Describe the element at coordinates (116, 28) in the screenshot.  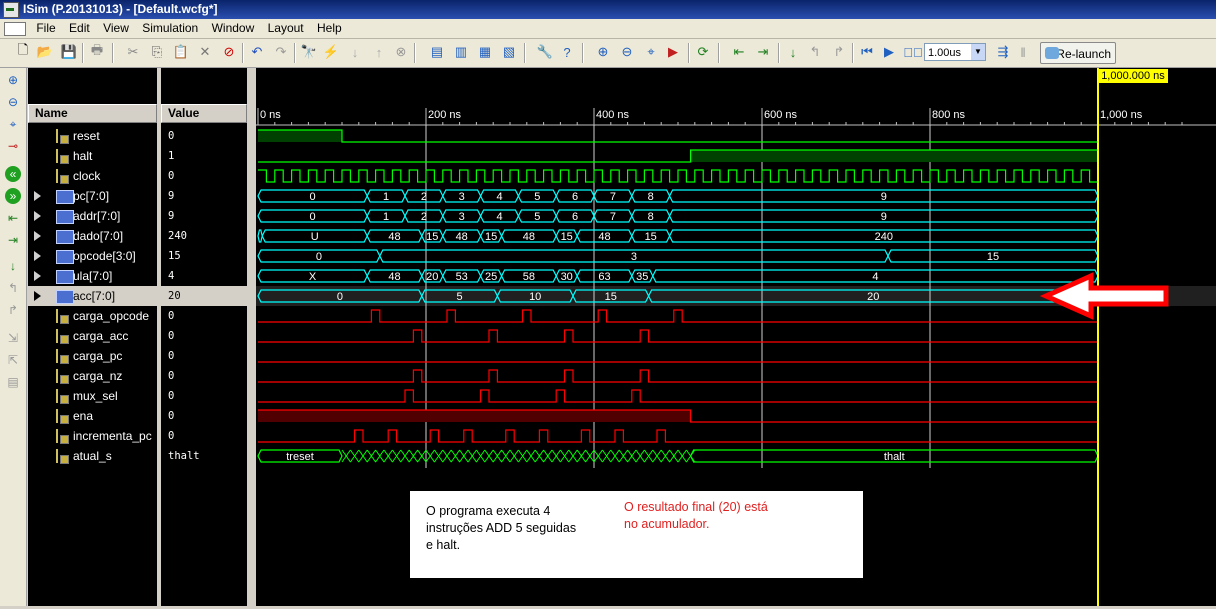
I see `menu-view: View` at that location.